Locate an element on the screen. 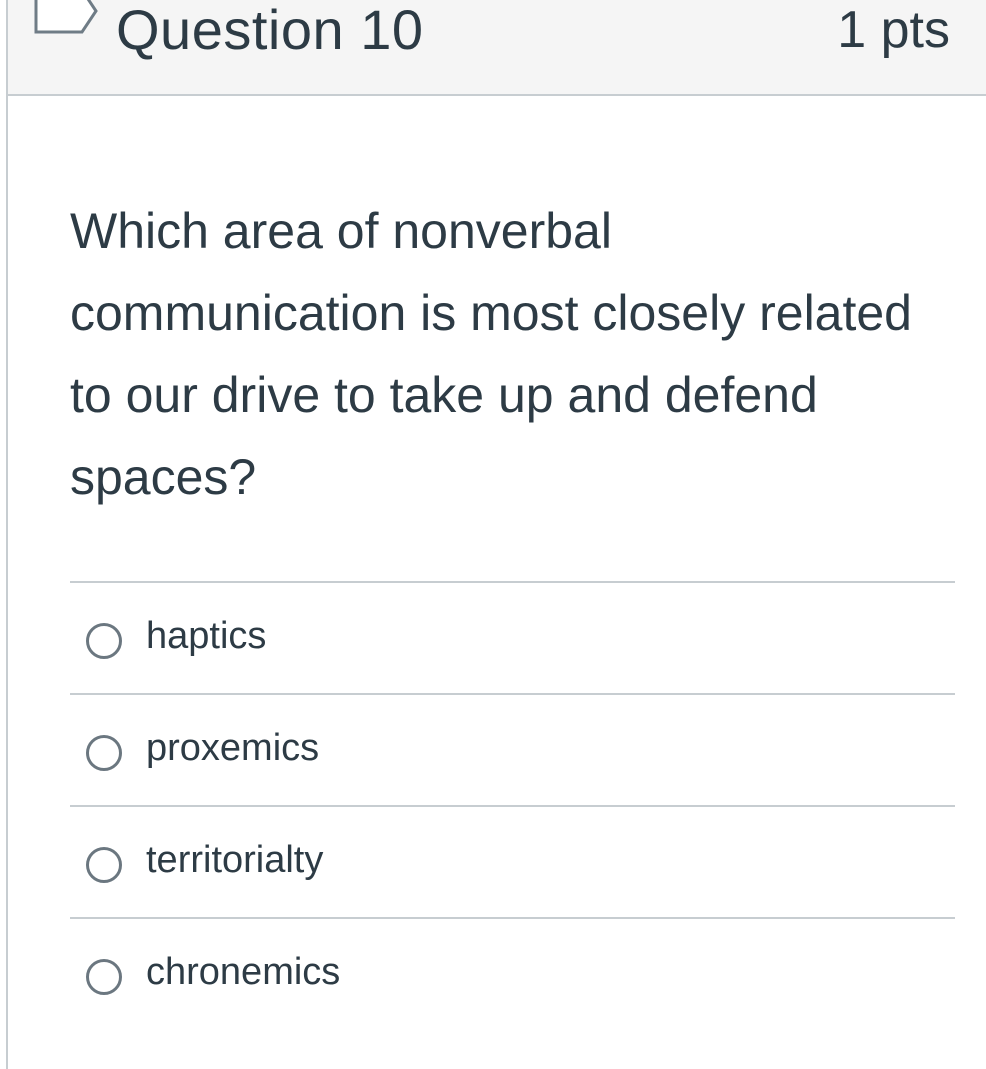 Image resolution: width=986 pixels, height=1069 pixels. question-header: Question 10 1 pts is located at coordinates (497, 48).